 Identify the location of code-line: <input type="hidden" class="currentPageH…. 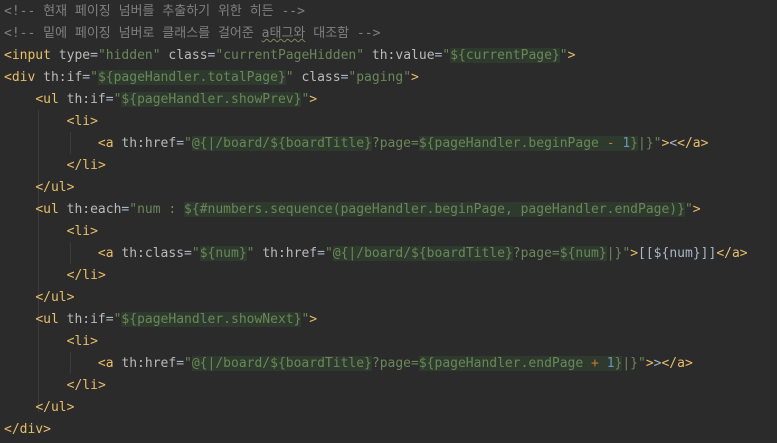
(287, 56).